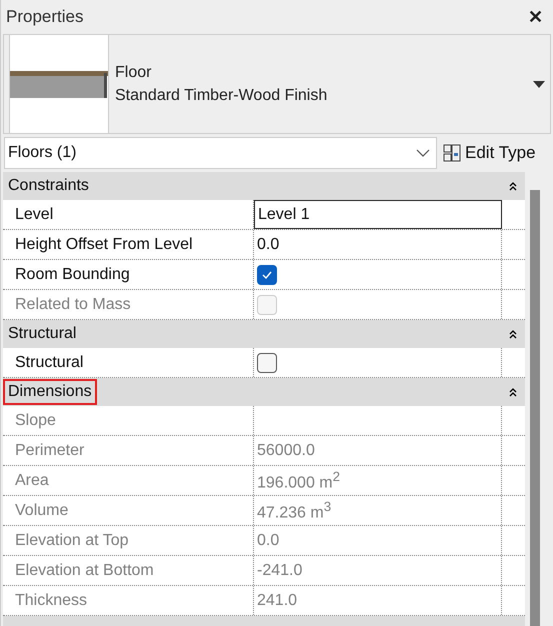 This screenshot has height=626, width=553. I want to click on property-name: Perimeter, so click(128, 450).